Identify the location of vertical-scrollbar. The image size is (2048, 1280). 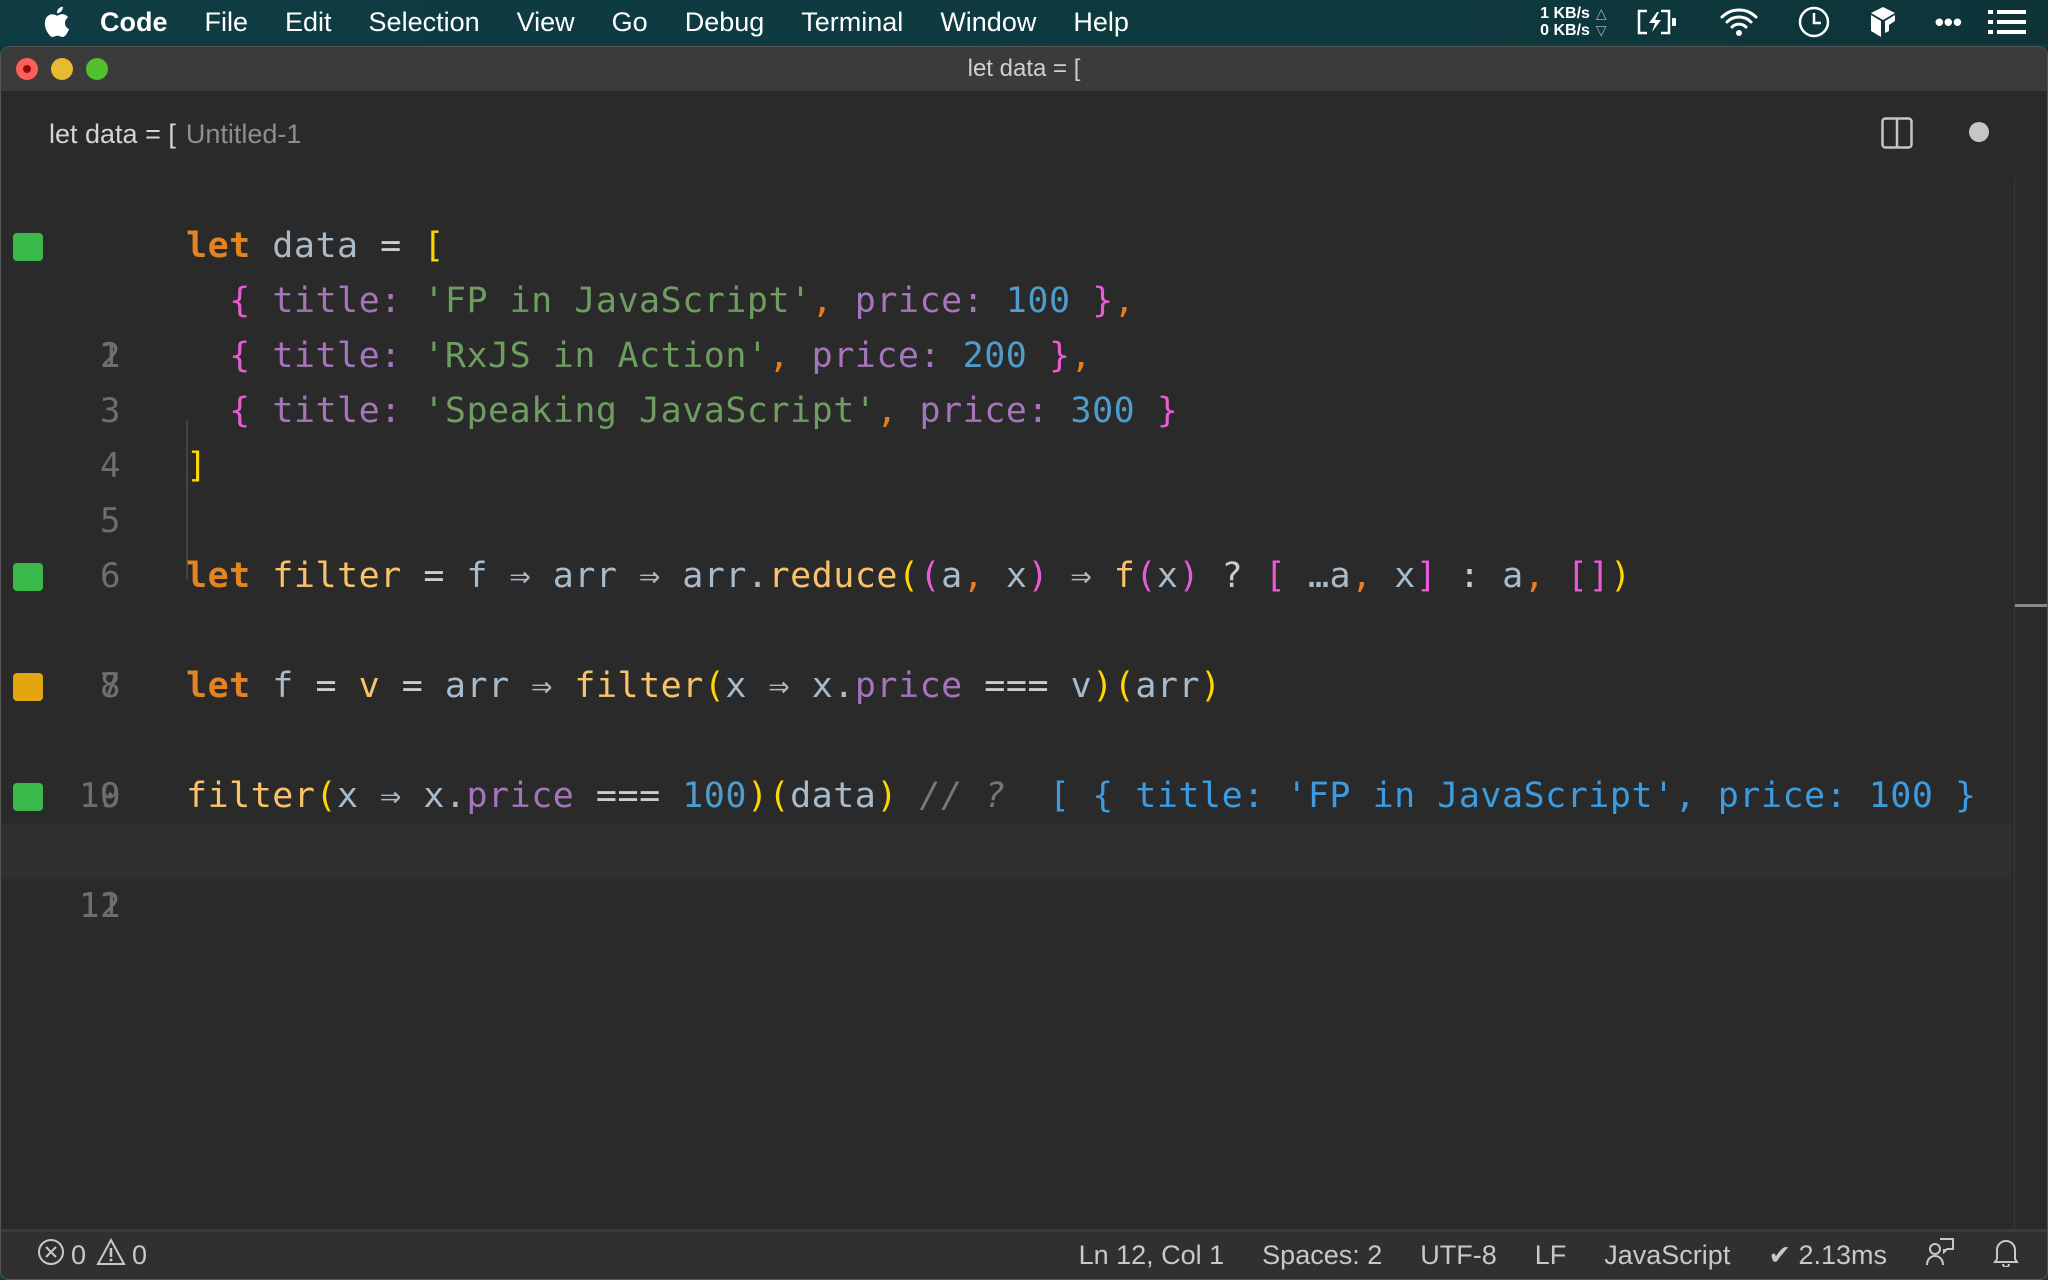
(2030, 727).